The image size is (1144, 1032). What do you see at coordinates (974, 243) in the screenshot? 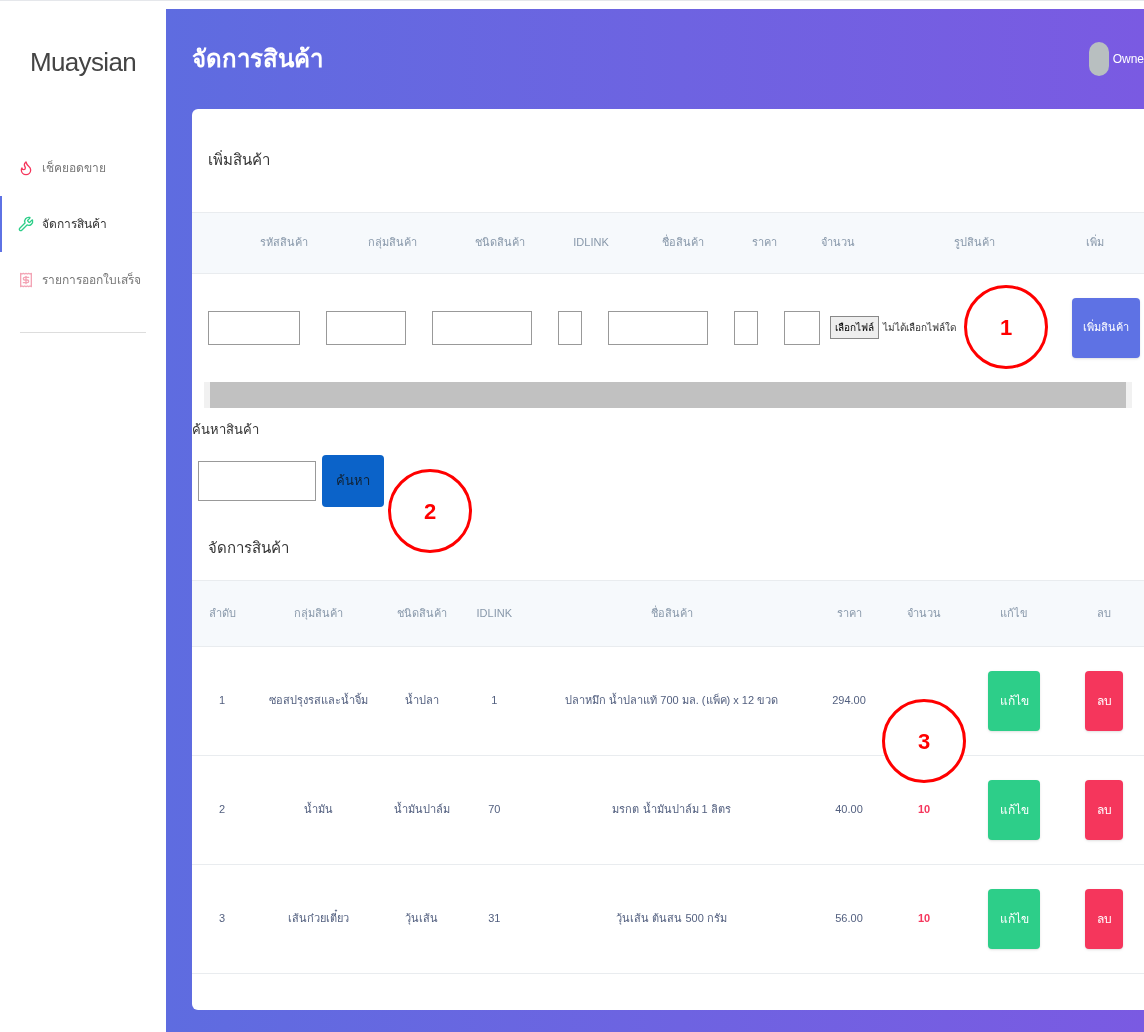
I see `column-header: รูปสินค้า` at bounding box center [974, 243].